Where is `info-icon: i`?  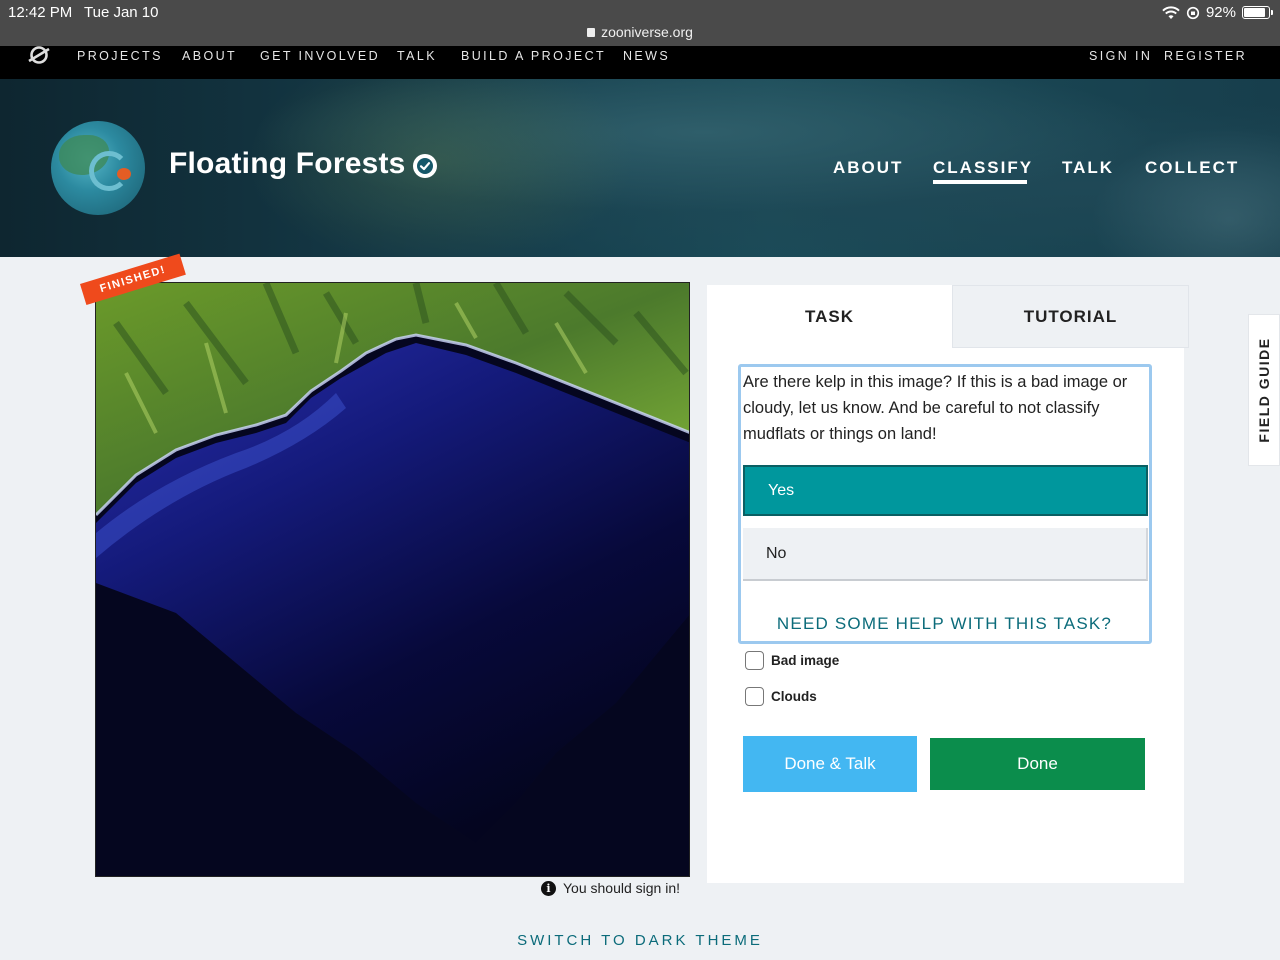
info-icon: i is located at coordinates (548, 888).